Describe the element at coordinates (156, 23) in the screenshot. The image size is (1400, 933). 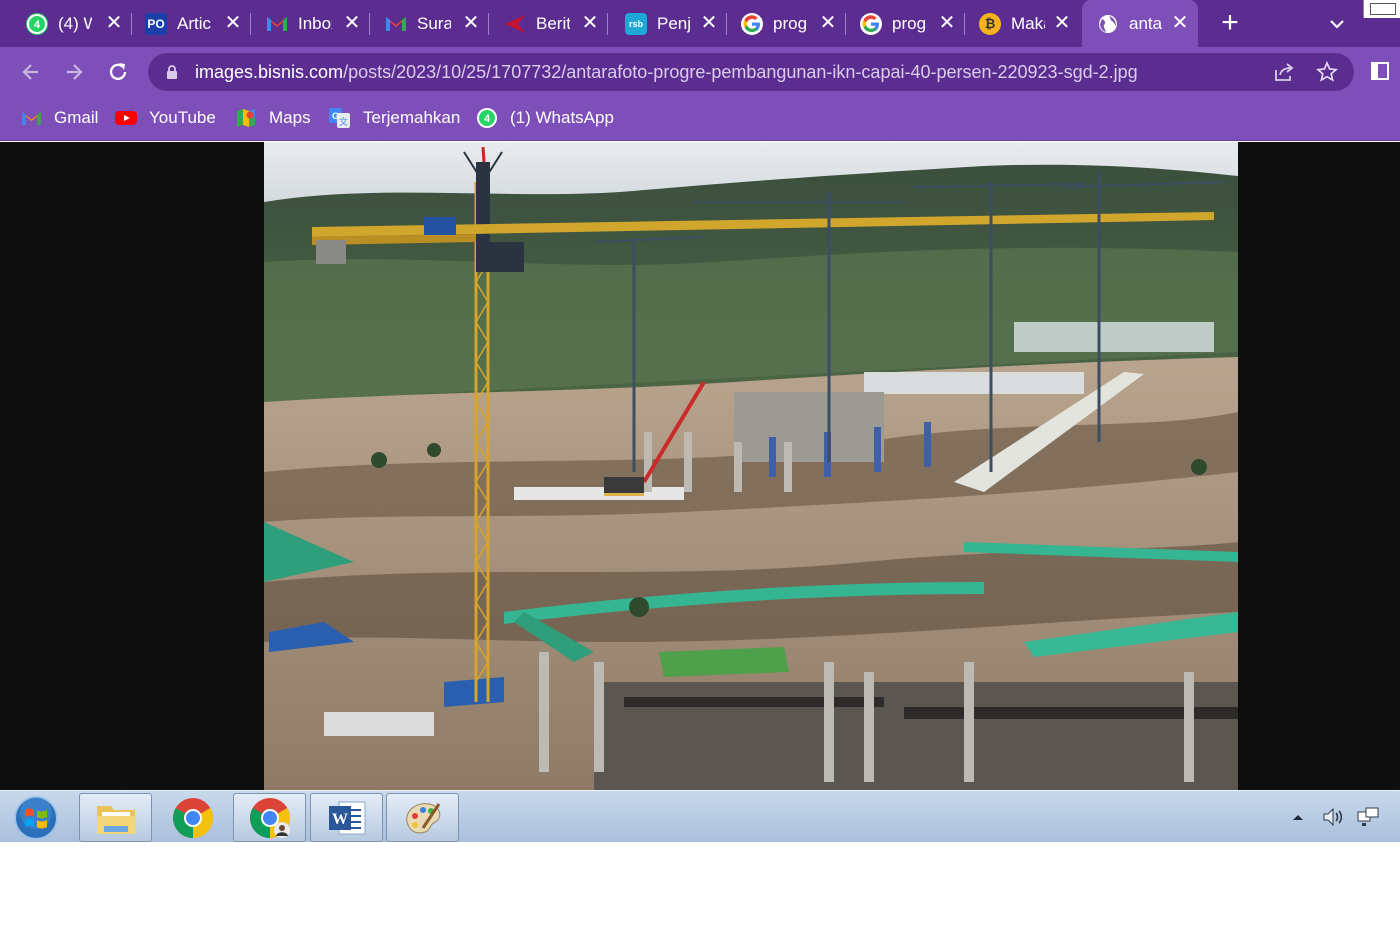
I see `po-icon: PO` at that location.